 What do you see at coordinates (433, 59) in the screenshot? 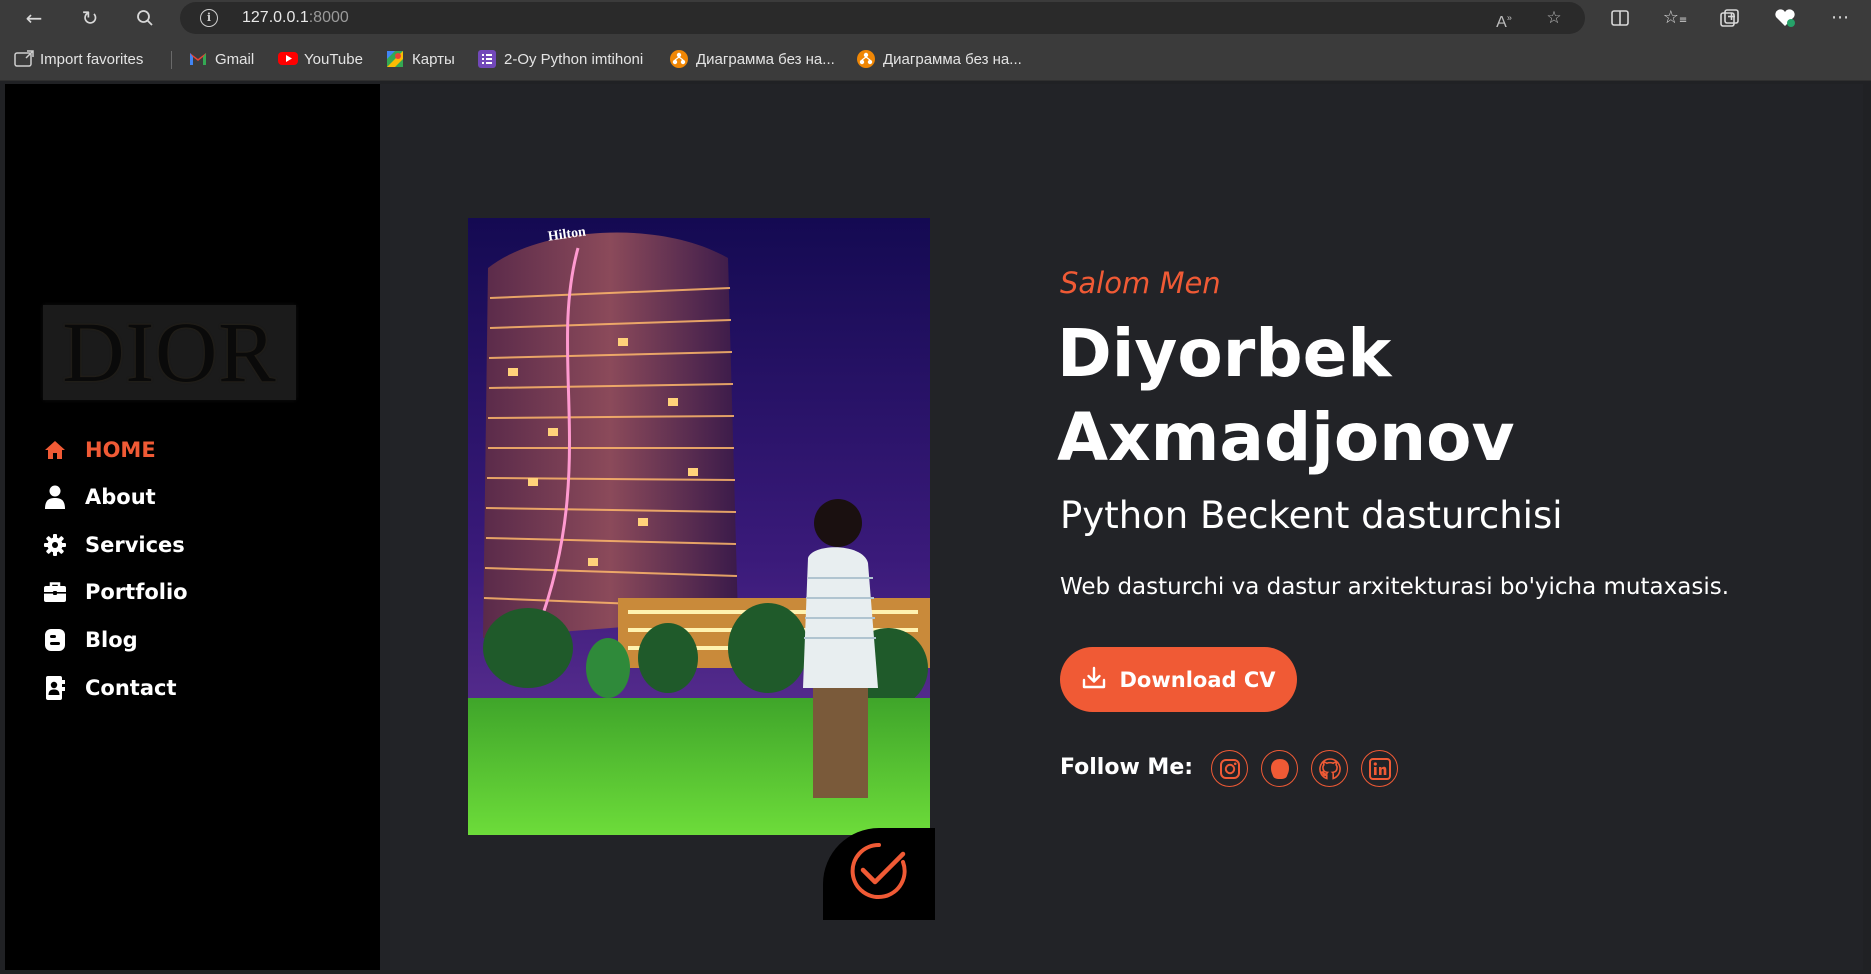
I see `bookmark-label: Карты` at bounding box center [433, 59].